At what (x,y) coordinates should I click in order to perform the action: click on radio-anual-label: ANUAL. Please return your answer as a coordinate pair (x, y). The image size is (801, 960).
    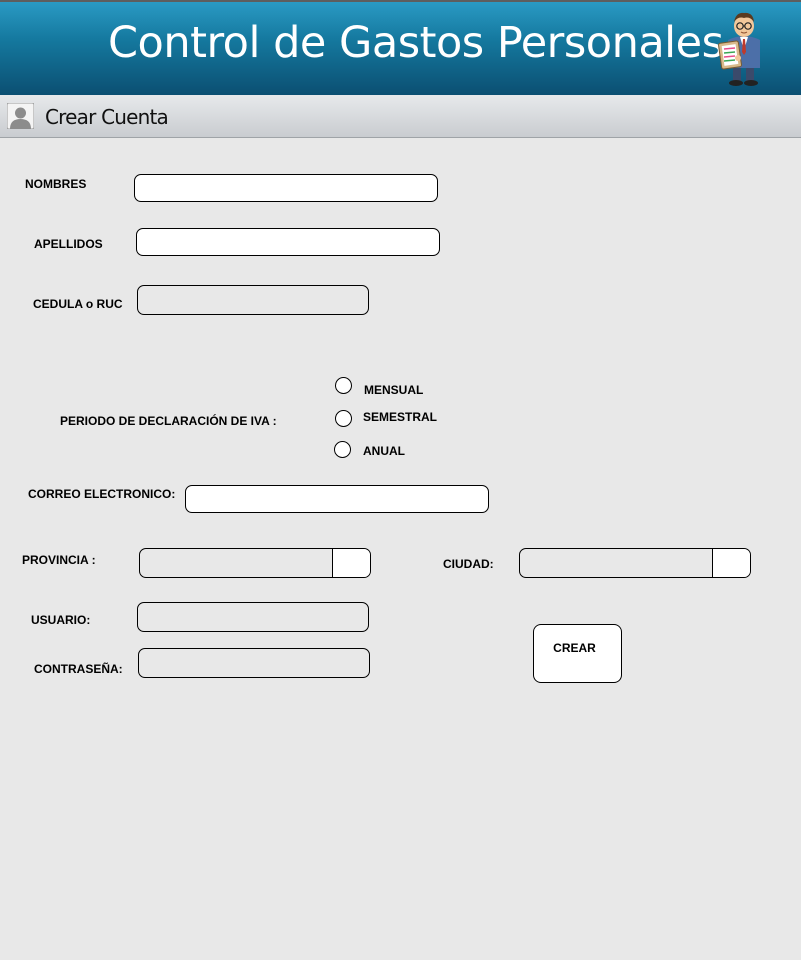
    Looking at the image, I should click on (384, 451).